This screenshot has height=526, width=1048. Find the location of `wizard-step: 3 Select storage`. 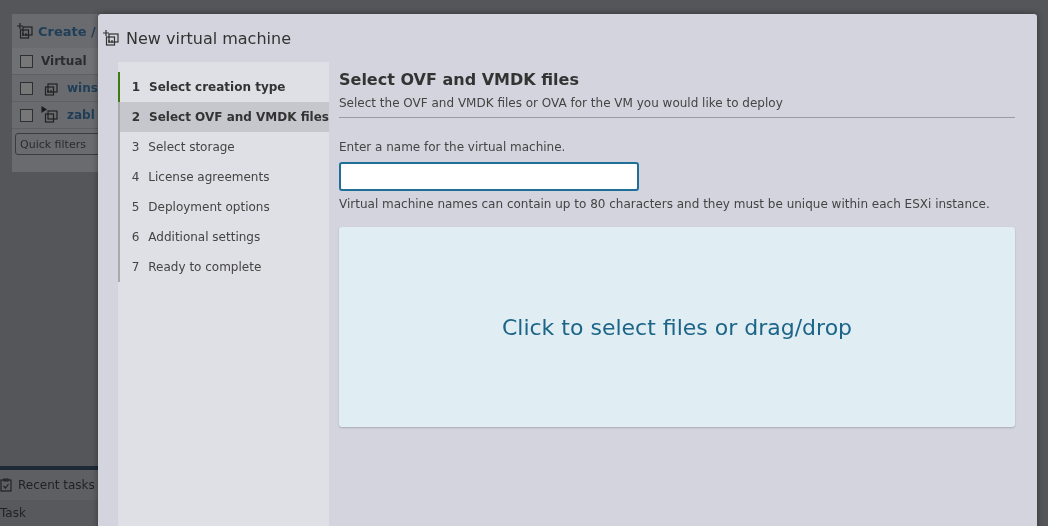

wizard-step: 3 Select storage is located at coordinates (224, 147).